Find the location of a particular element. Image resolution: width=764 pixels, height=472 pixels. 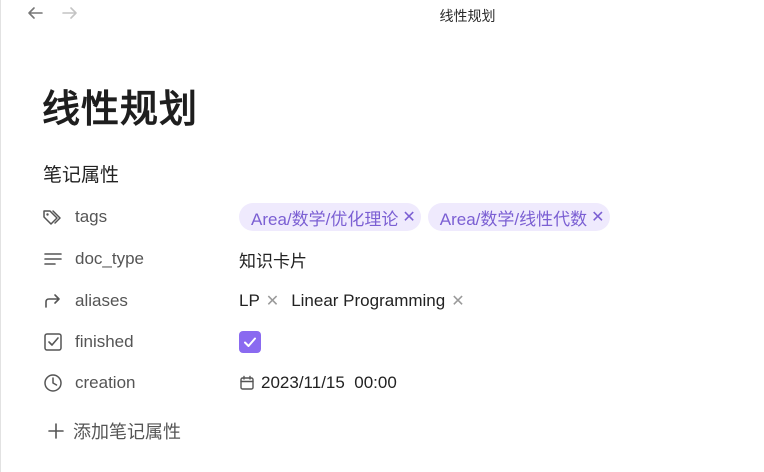

property-row-aliases: aliases LP ✕ Linear Programming ✕ is located at coordinates (392, 301).